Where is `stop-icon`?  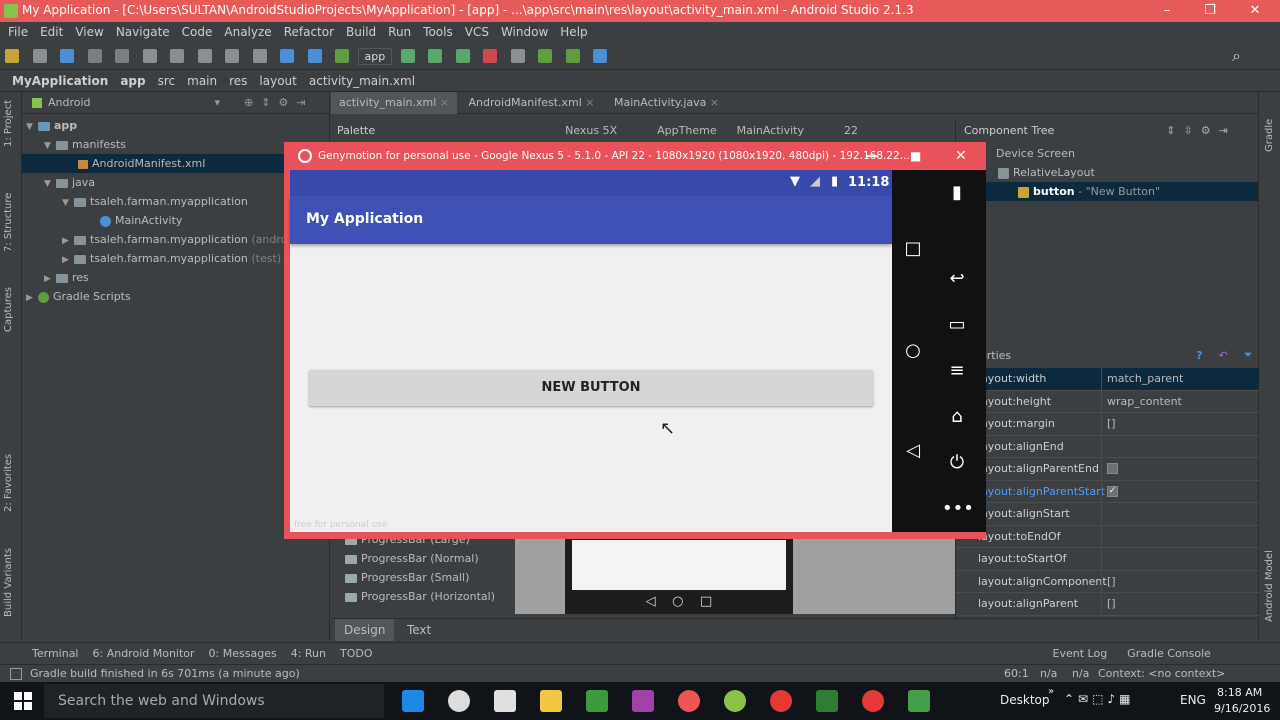 stop-icon is located at coordinates (490, 56).